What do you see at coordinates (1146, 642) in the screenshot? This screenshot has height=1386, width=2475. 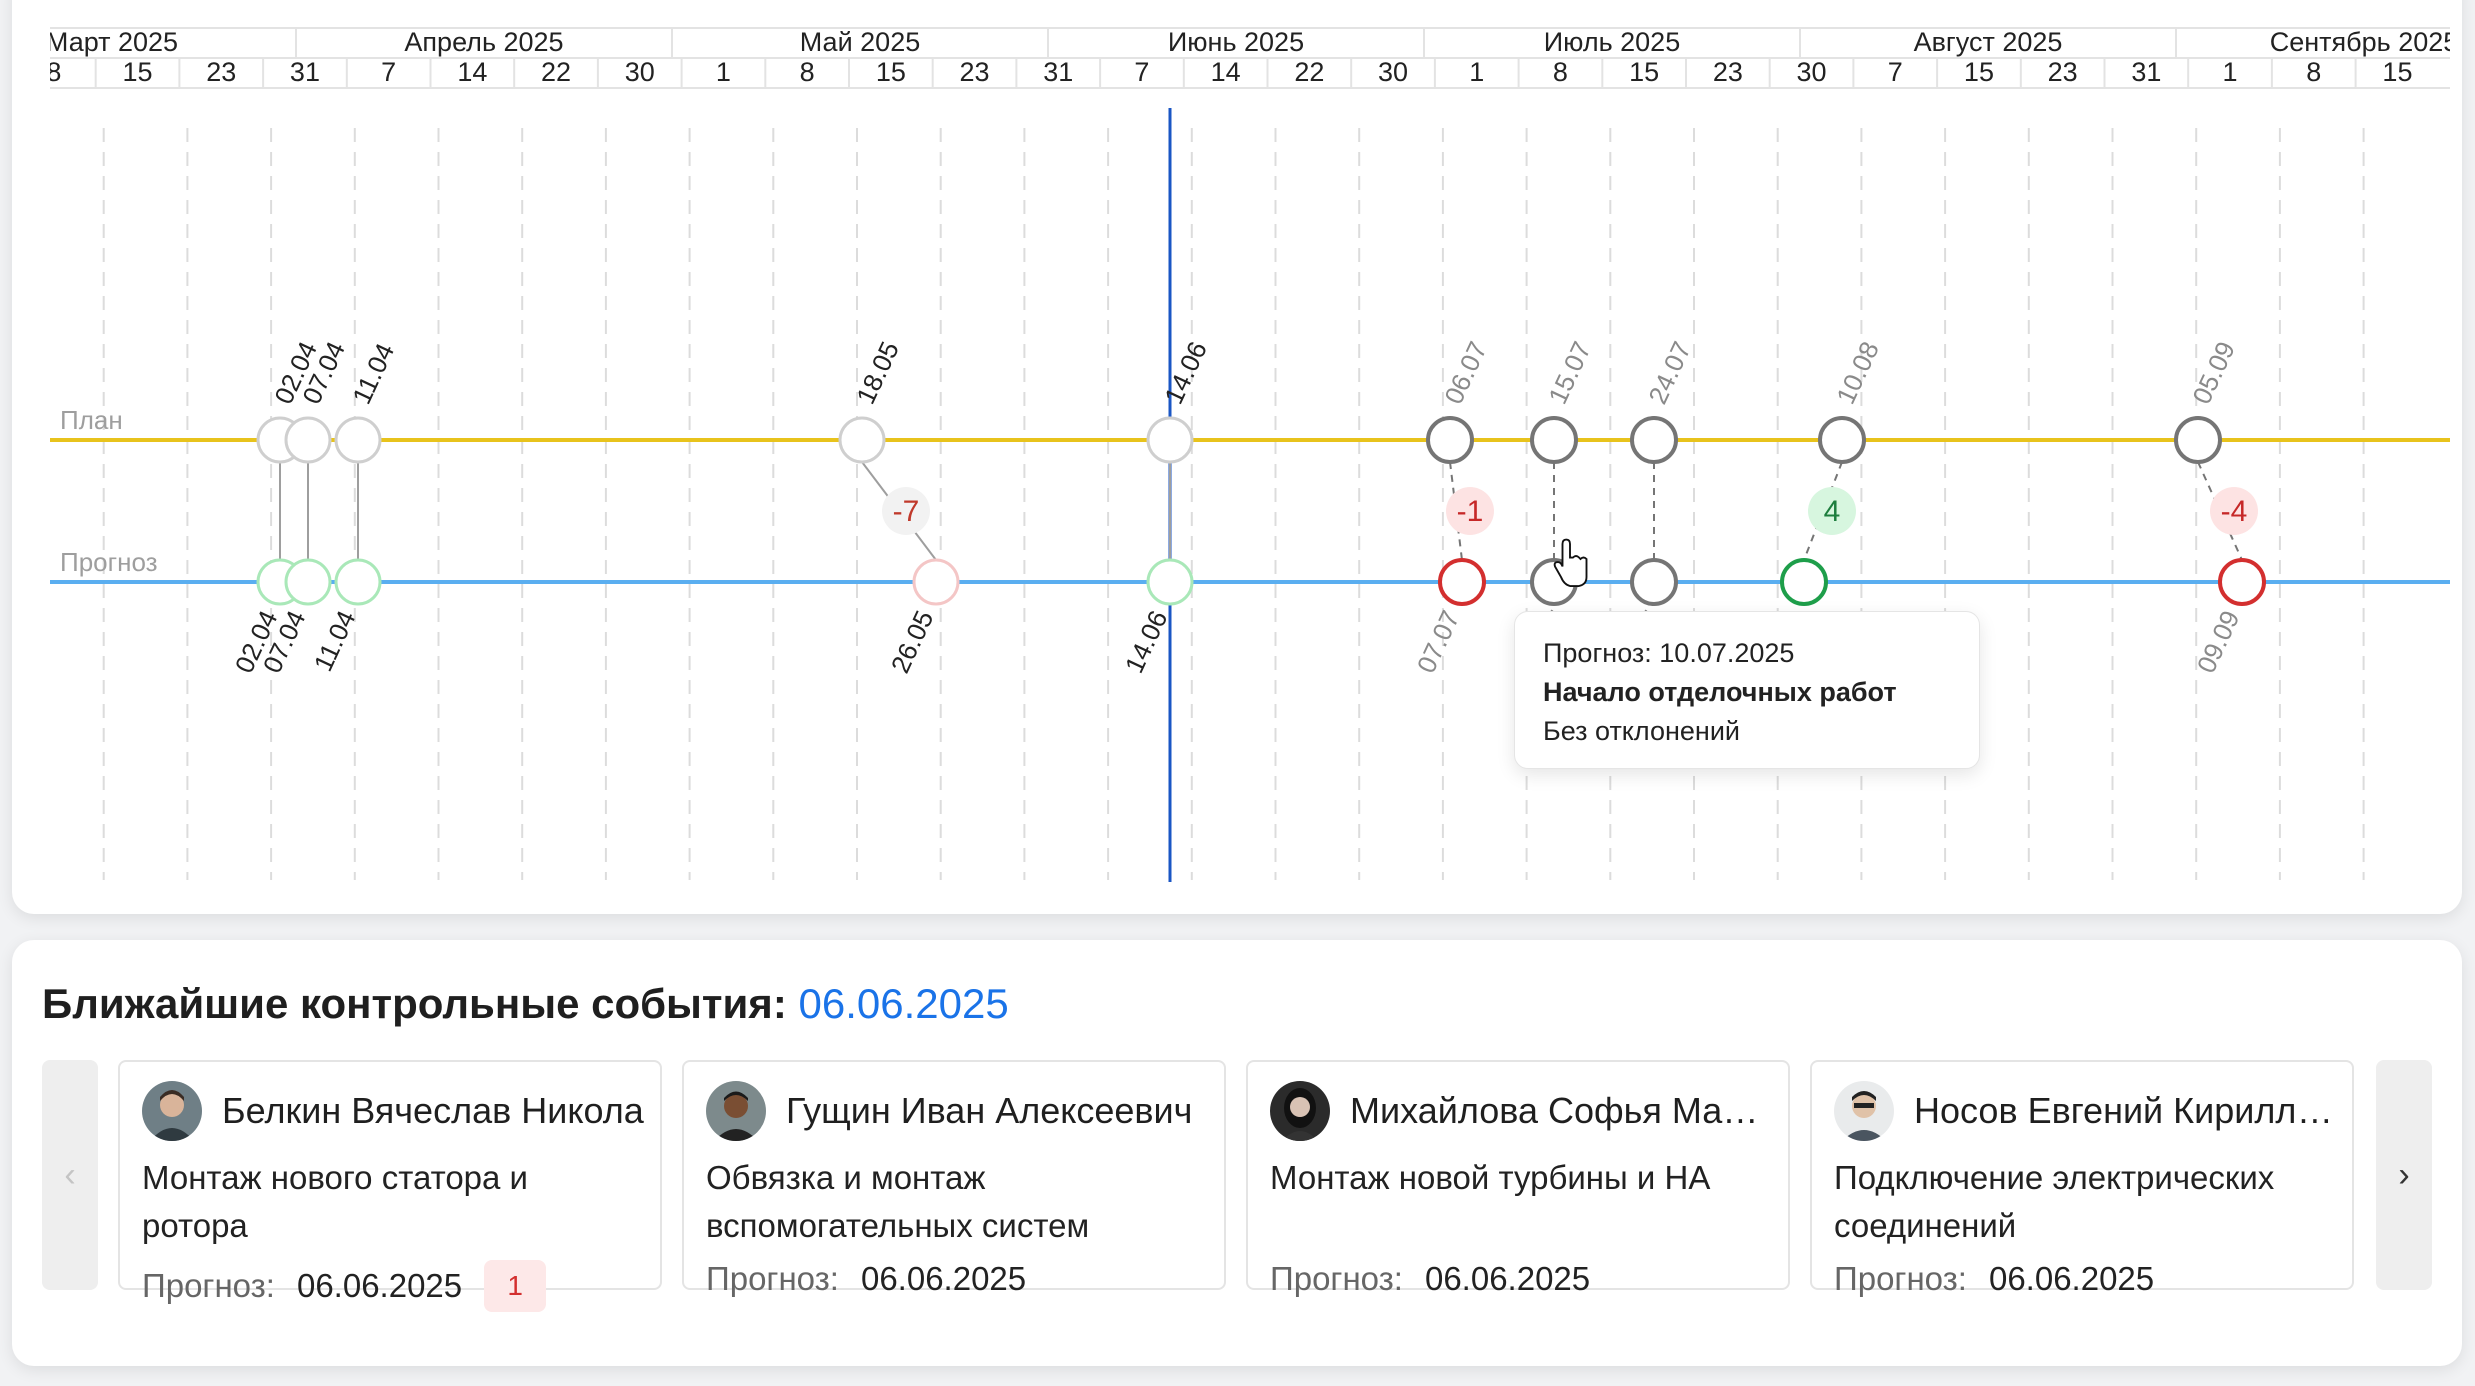 I see `forecast-milestone-date: 14.06` at bounding box center [1146, 642].